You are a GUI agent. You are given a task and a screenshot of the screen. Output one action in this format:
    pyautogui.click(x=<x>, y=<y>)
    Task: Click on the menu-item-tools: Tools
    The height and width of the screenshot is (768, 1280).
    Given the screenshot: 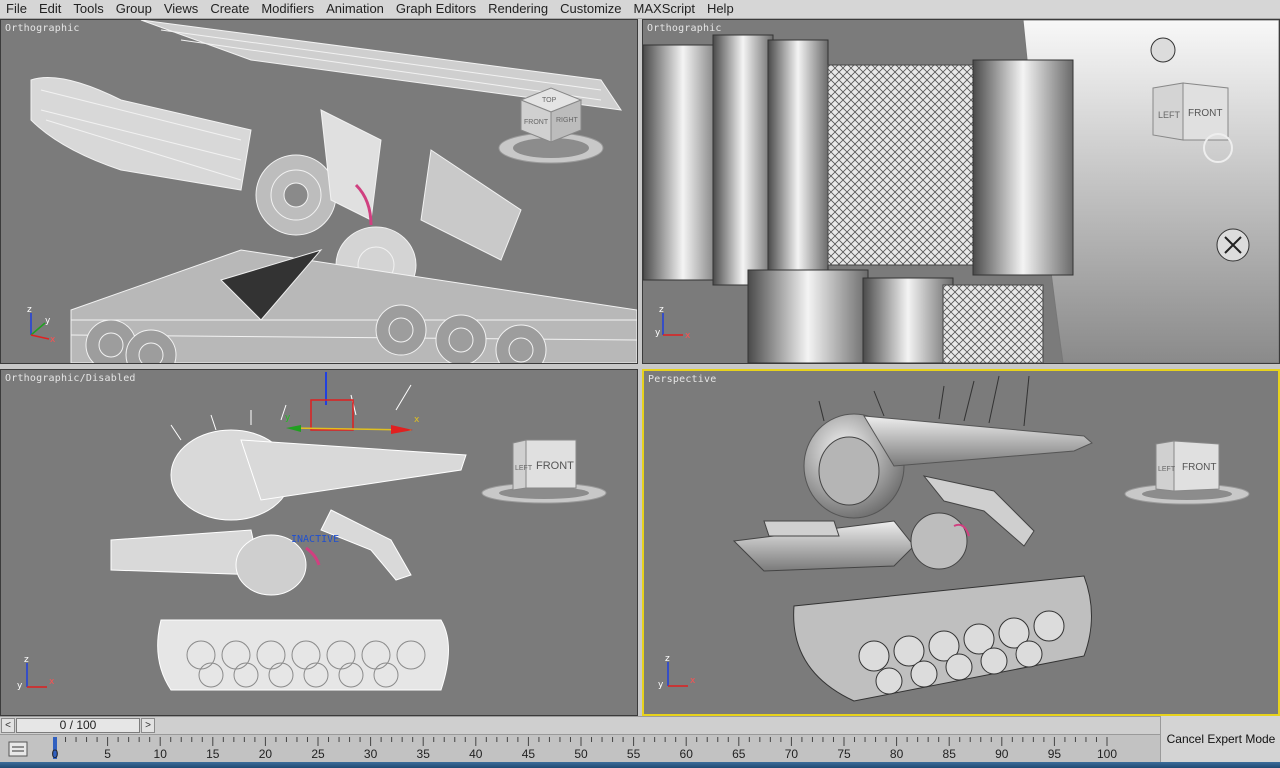 What is the action you would take?
    pyautogui.click(x=88, y=9)
    